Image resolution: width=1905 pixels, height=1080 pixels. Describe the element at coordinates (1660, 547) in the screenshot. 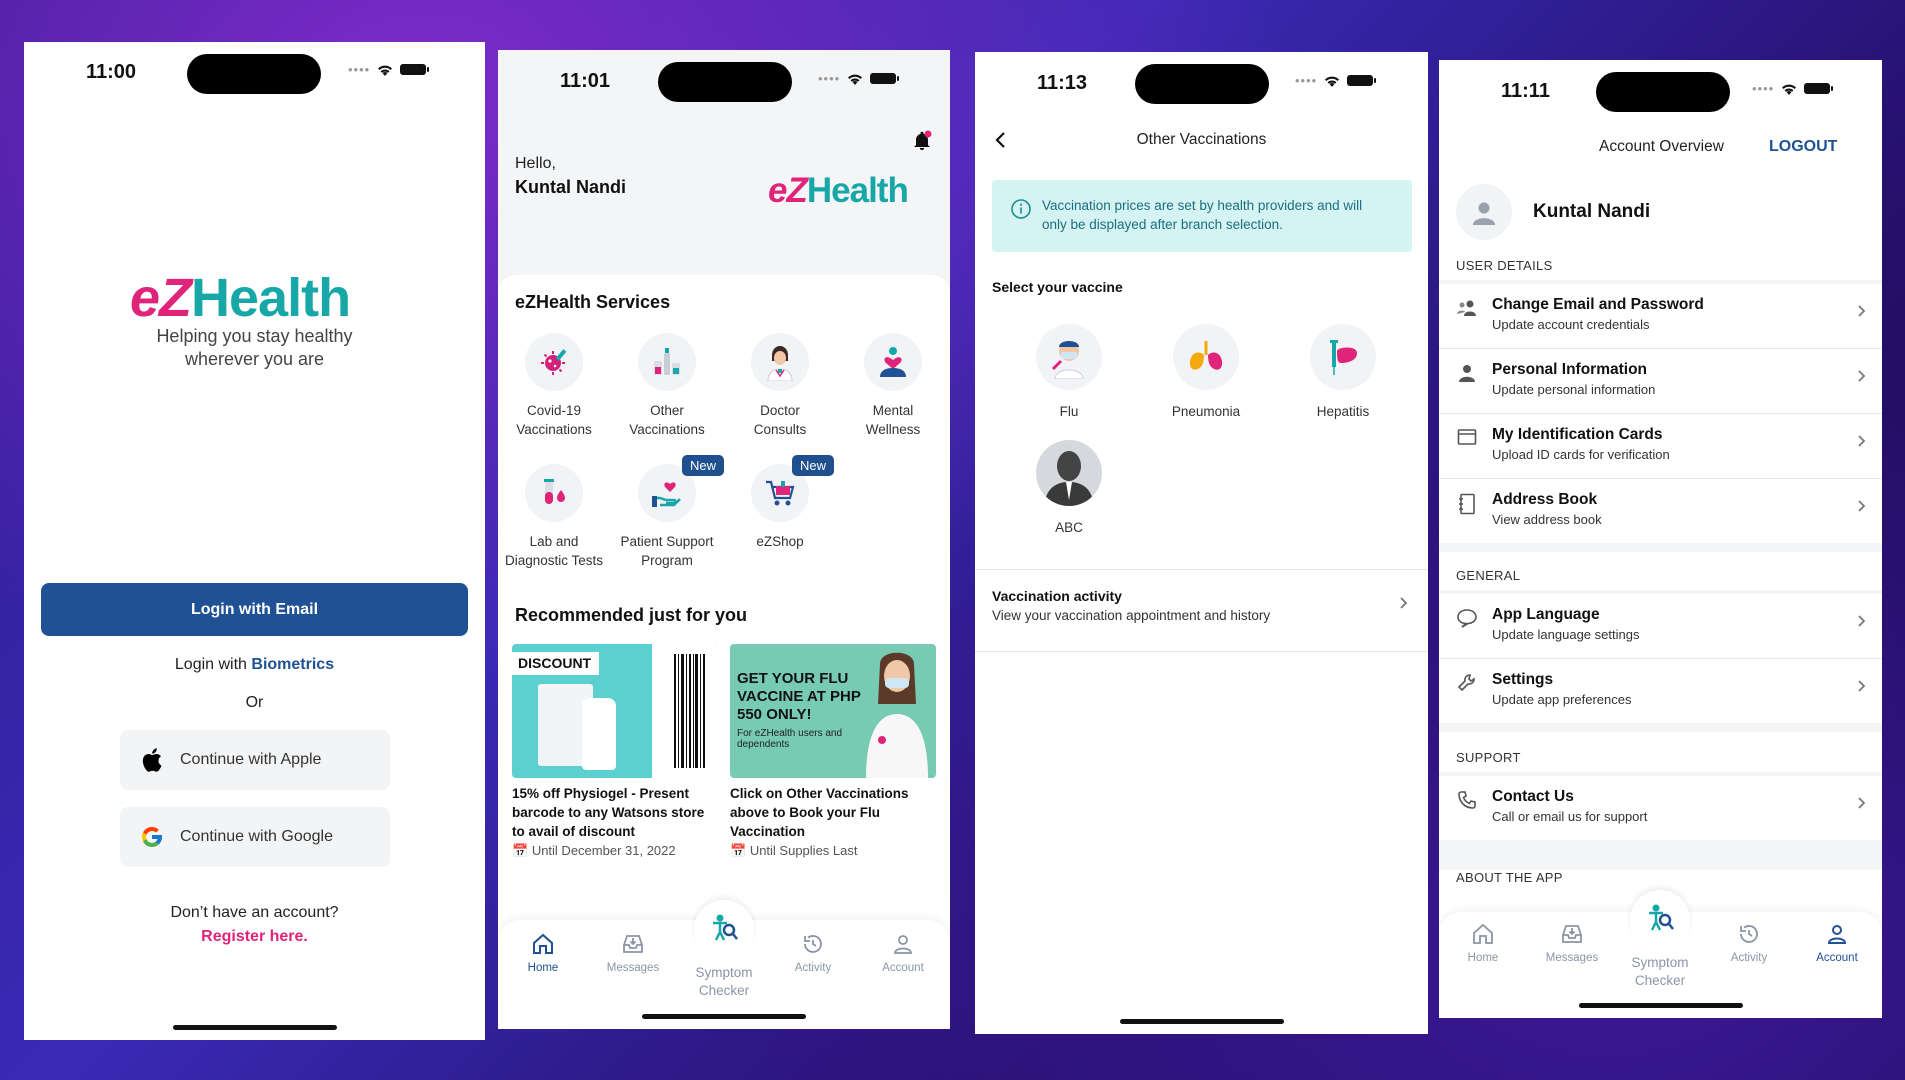

I see `section-gap` at that location.